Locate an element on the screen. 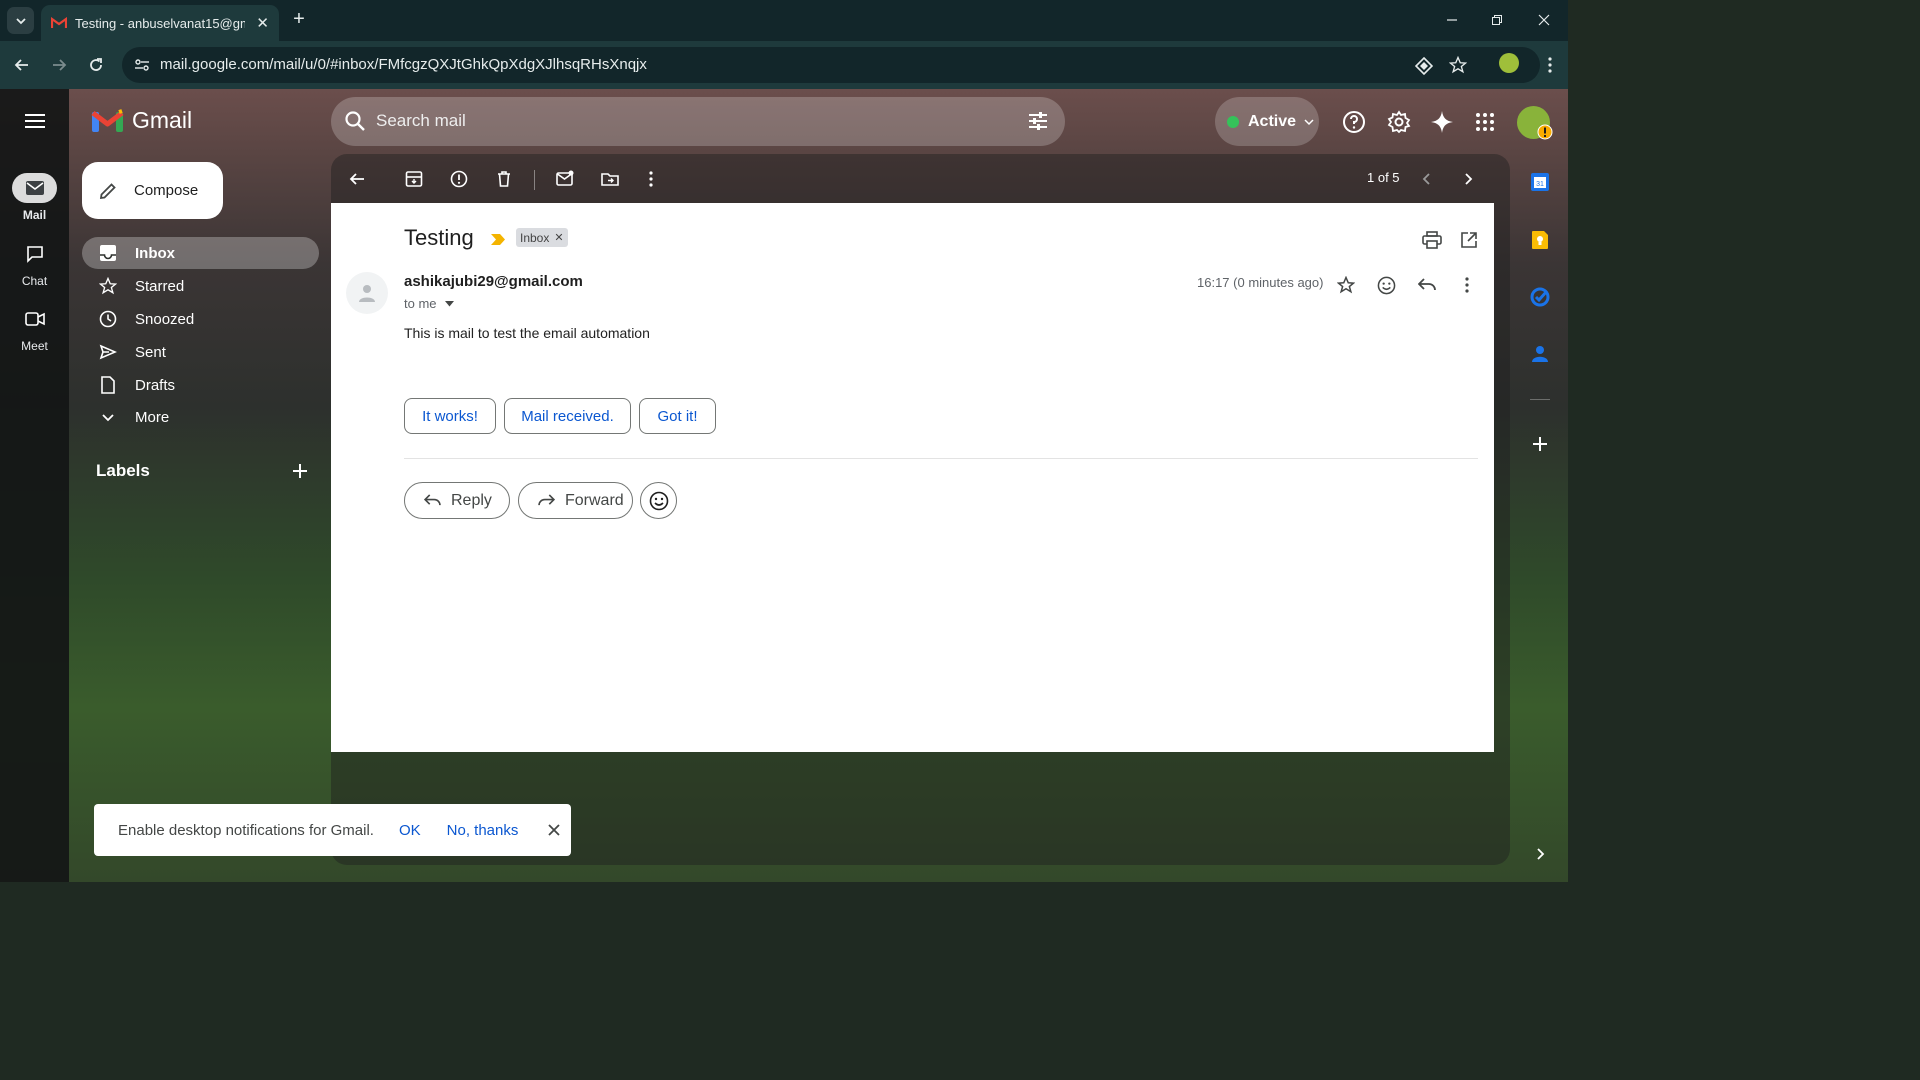 The image size is (1920, 1080). rail-item-mail: Mail is located at coordinates (34, 197).